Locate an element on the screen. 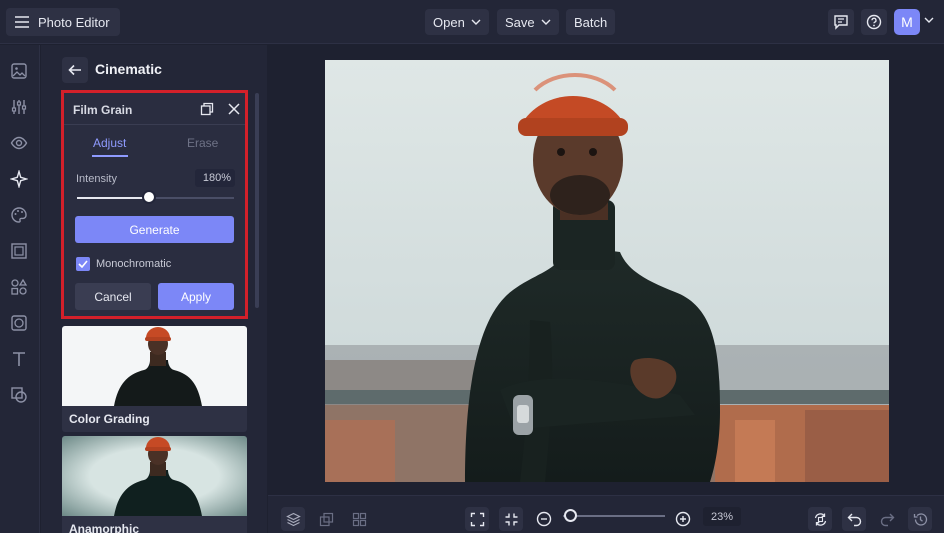 This screenshot has width=944, height=533. history-button is located at coordinates (920, 519).